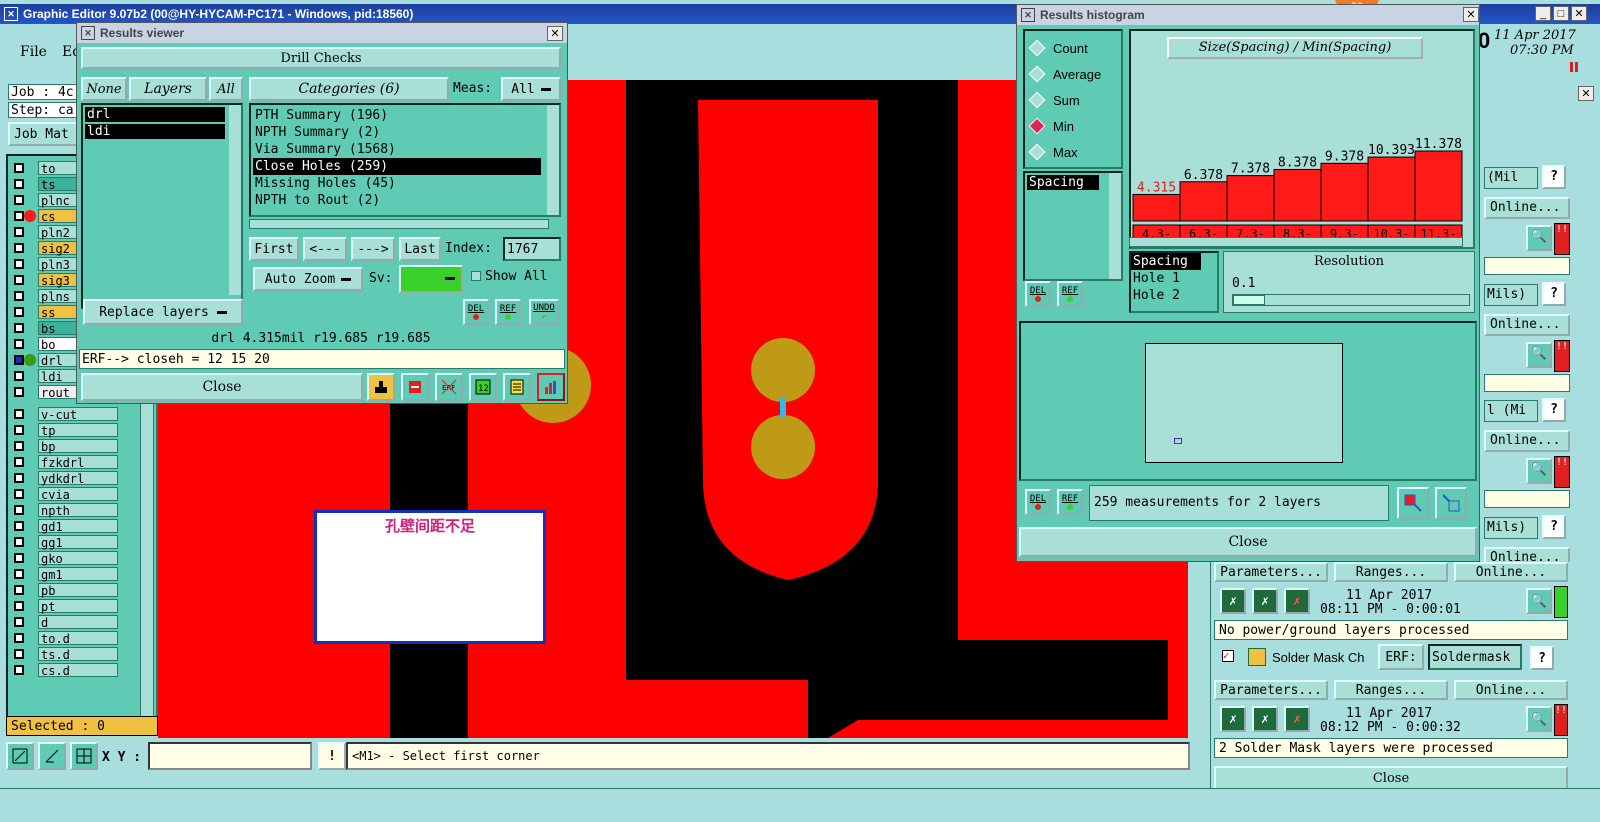 This screenshot has height=822, width=1600. Describe the element at coordinates (544, 312) in the screenshot. I see `undo-button: UNDO ↶` at that location.